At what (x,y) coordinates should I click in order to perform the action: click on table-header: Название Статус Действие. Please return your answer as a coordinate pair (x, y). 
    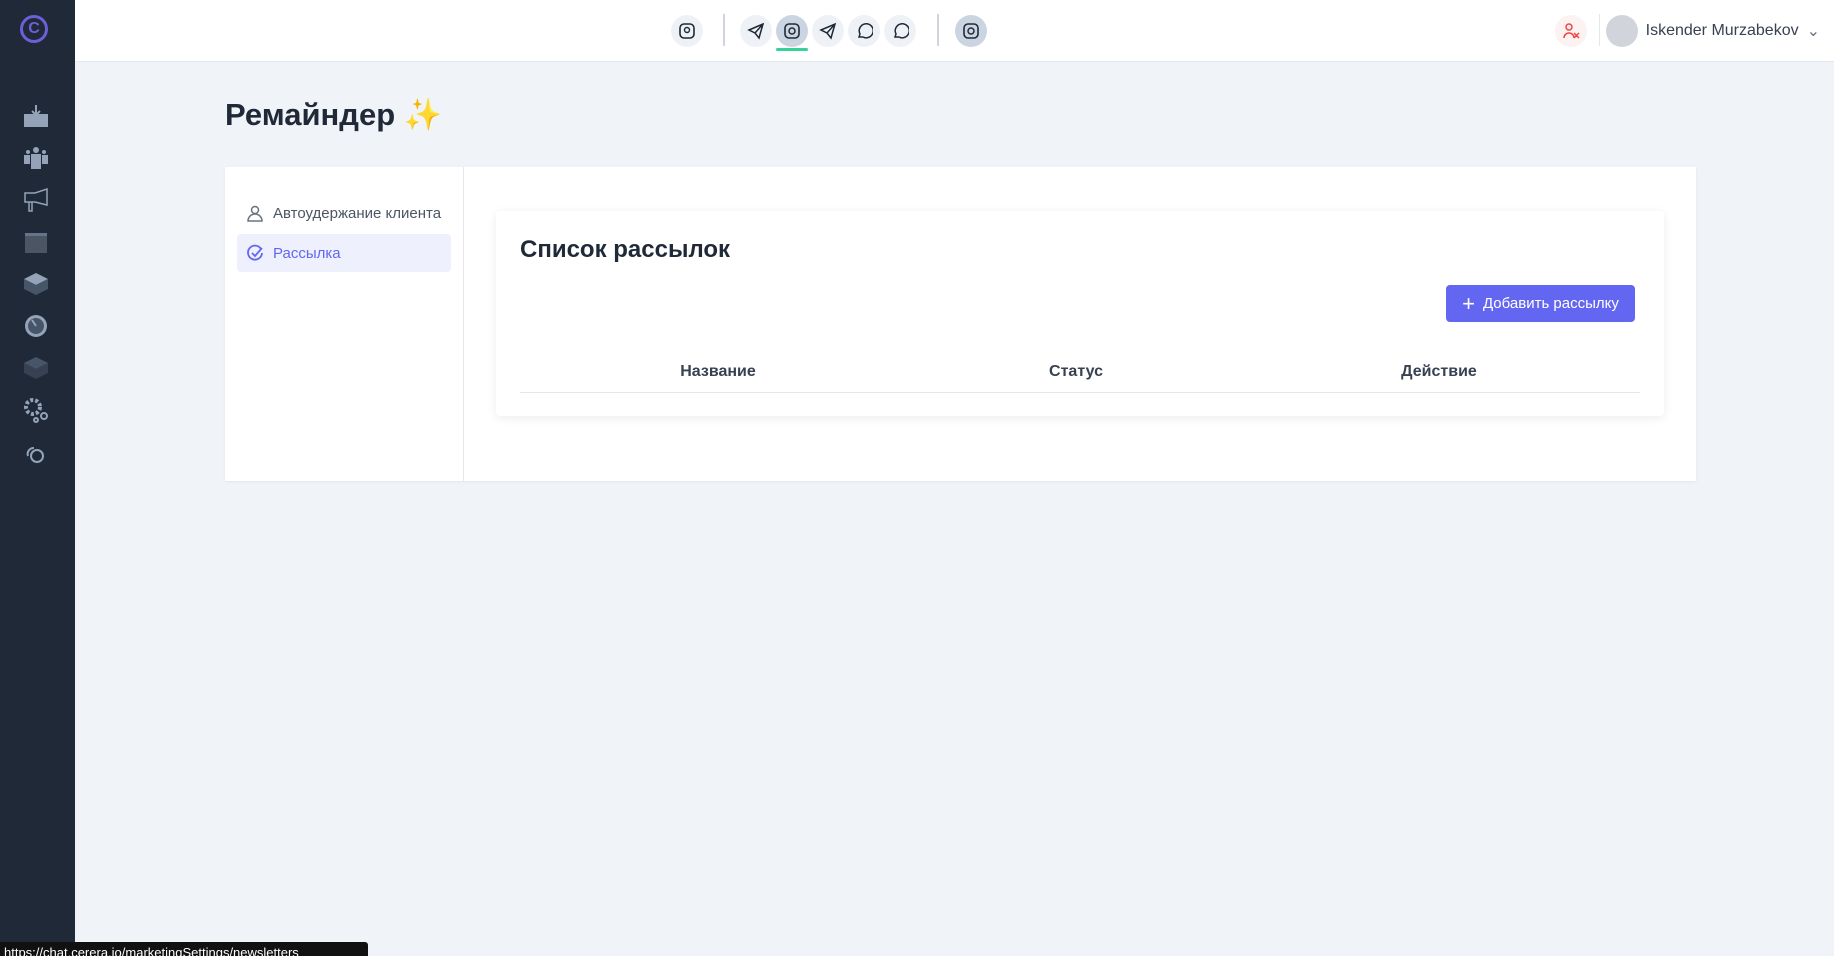
    Looking at the image, I should click on (1080, 376).